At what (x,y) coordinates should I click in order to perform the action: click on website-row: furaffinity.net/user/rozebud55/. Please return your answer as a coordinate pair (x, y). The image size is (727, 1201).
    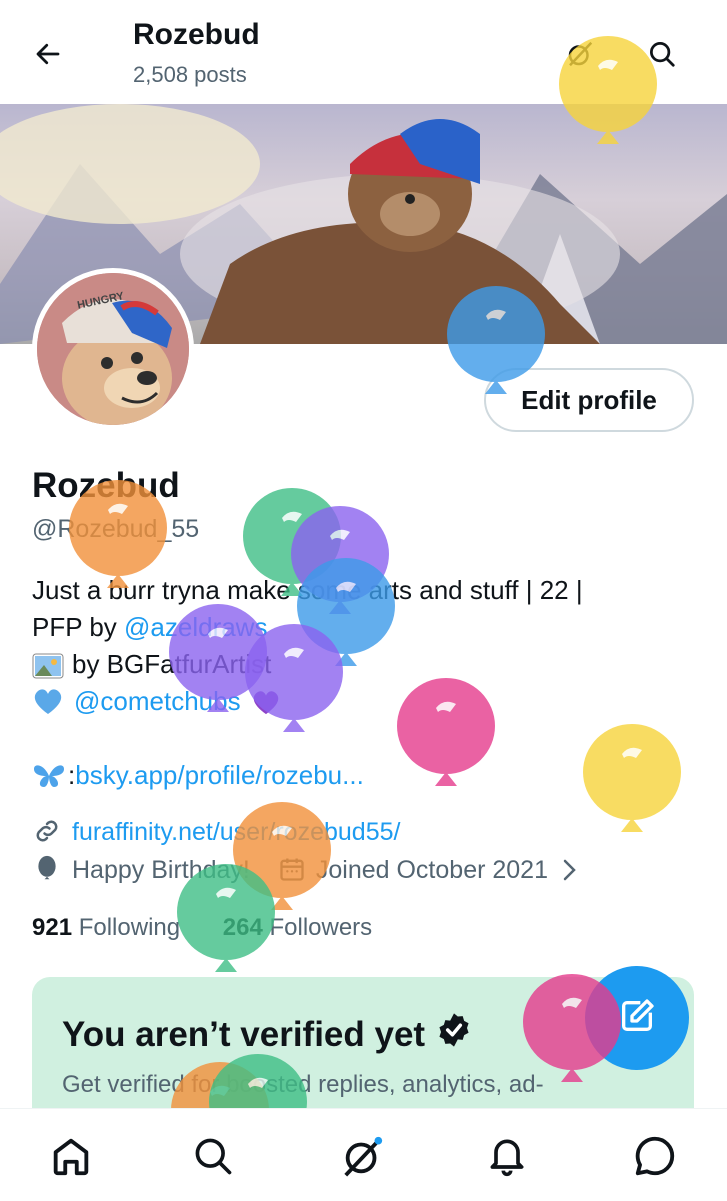
    Looking at the image, I should click on (216, 832).